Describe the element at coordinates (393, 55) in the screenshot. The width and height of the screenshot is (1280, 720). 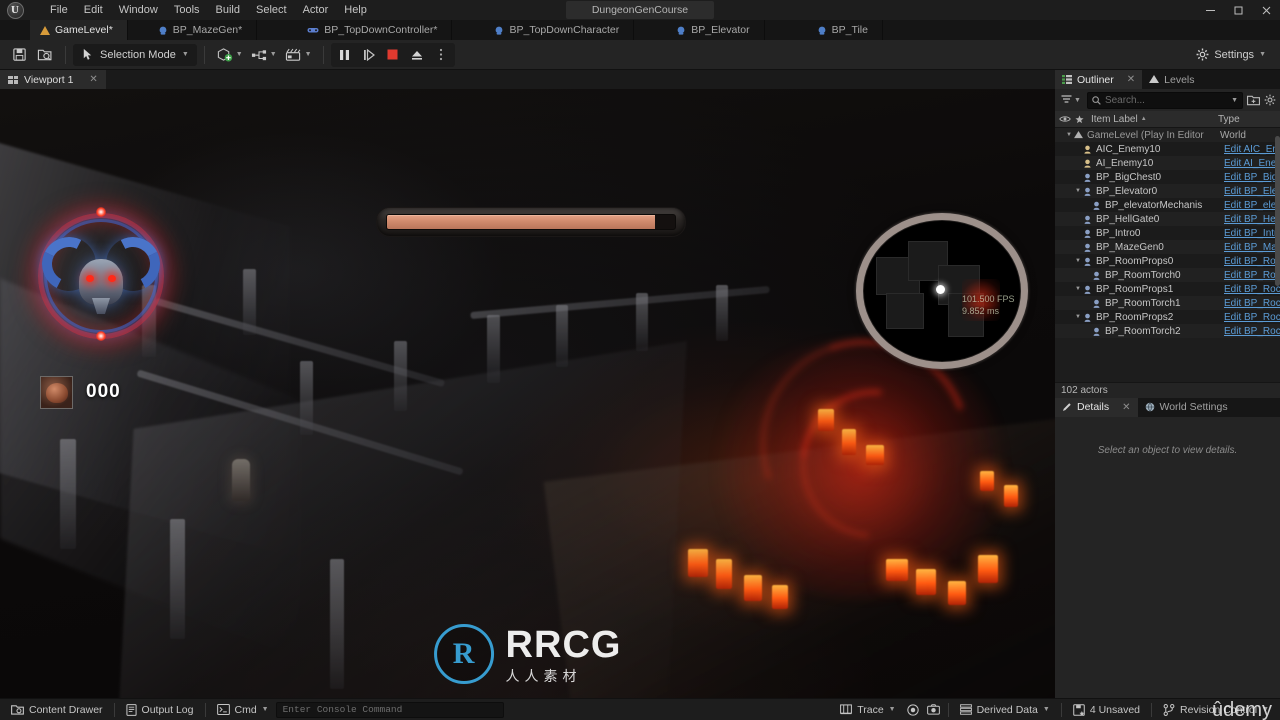
I see `stop-button` at that location.